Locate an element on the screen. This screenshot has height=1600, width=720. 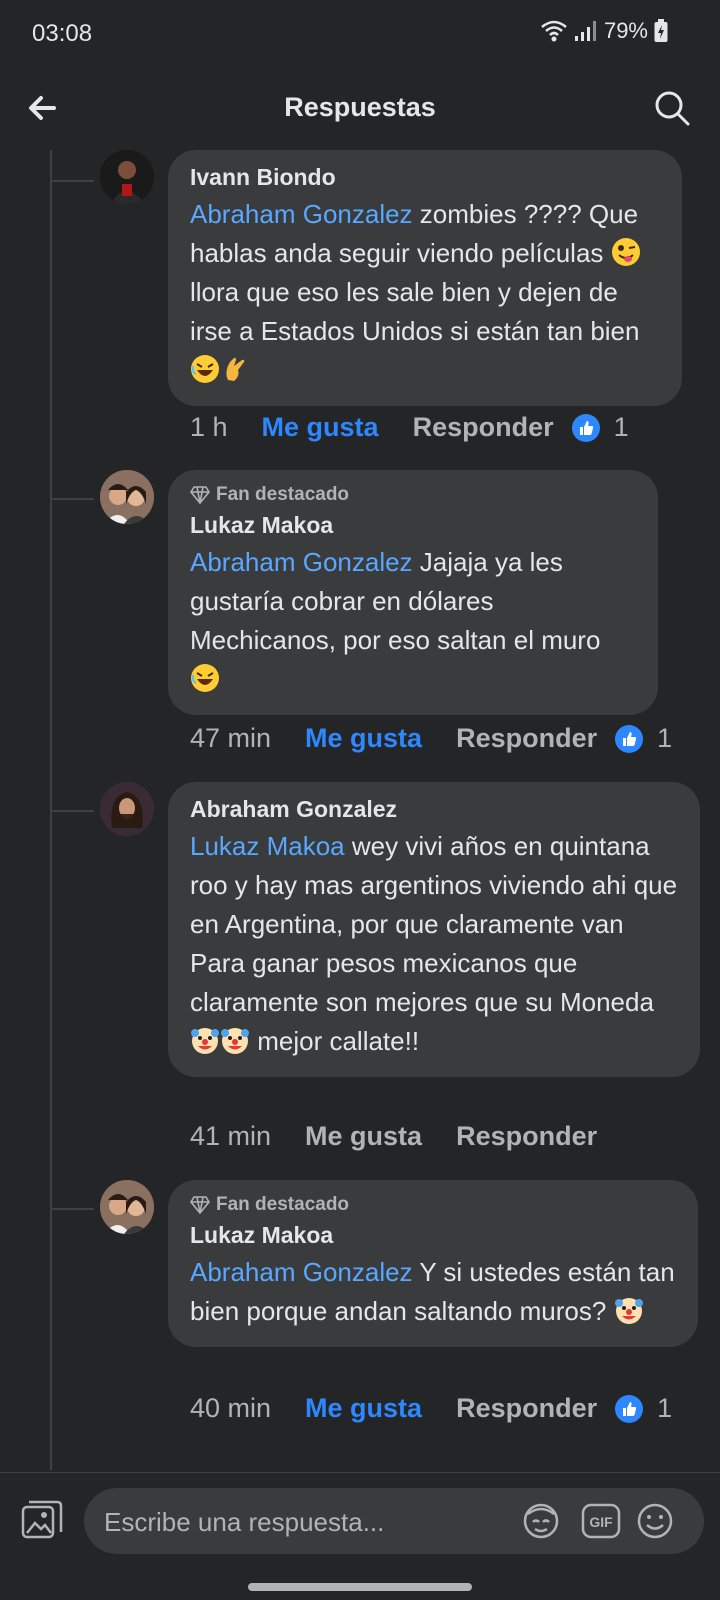
svg-text: GIF is located at coordinates (601, 1522).